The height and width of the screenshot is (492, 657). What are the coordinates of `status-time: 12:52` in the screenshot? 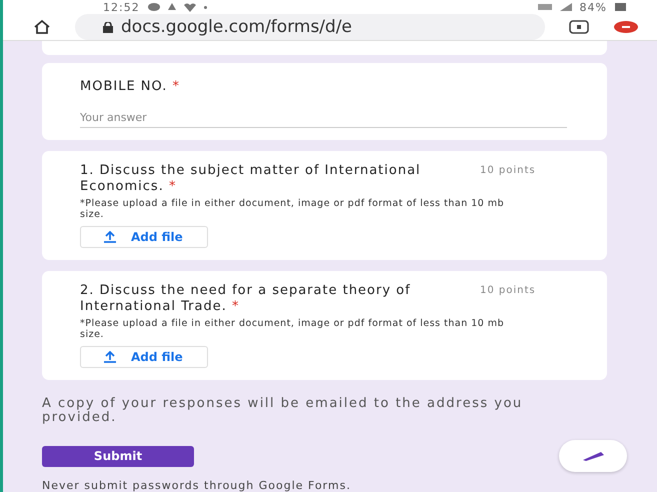 It's located at (121, 7).